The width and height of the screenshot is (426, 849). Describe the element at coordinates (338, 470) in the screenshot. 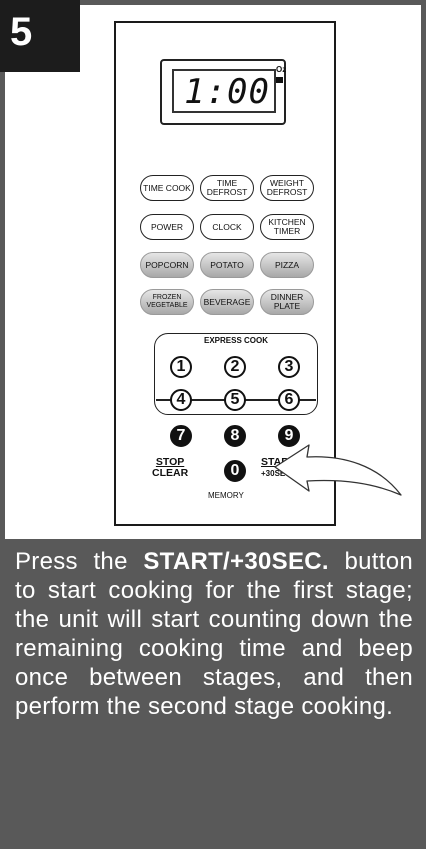

I see `pointer-arrow-icon` at that location.